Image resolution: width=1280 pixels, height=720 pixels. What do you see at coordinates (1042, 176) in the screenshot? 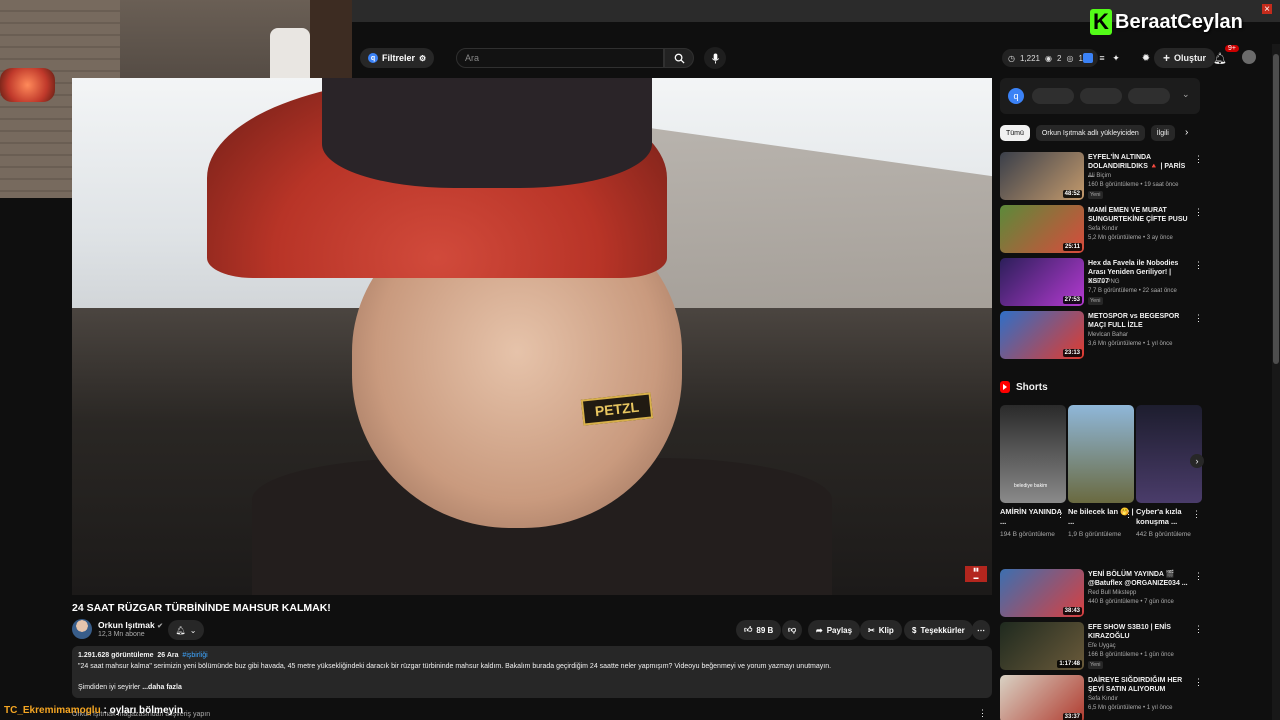
I see `video-thumbnail: 48:52` at bounding box center [1042, 176].